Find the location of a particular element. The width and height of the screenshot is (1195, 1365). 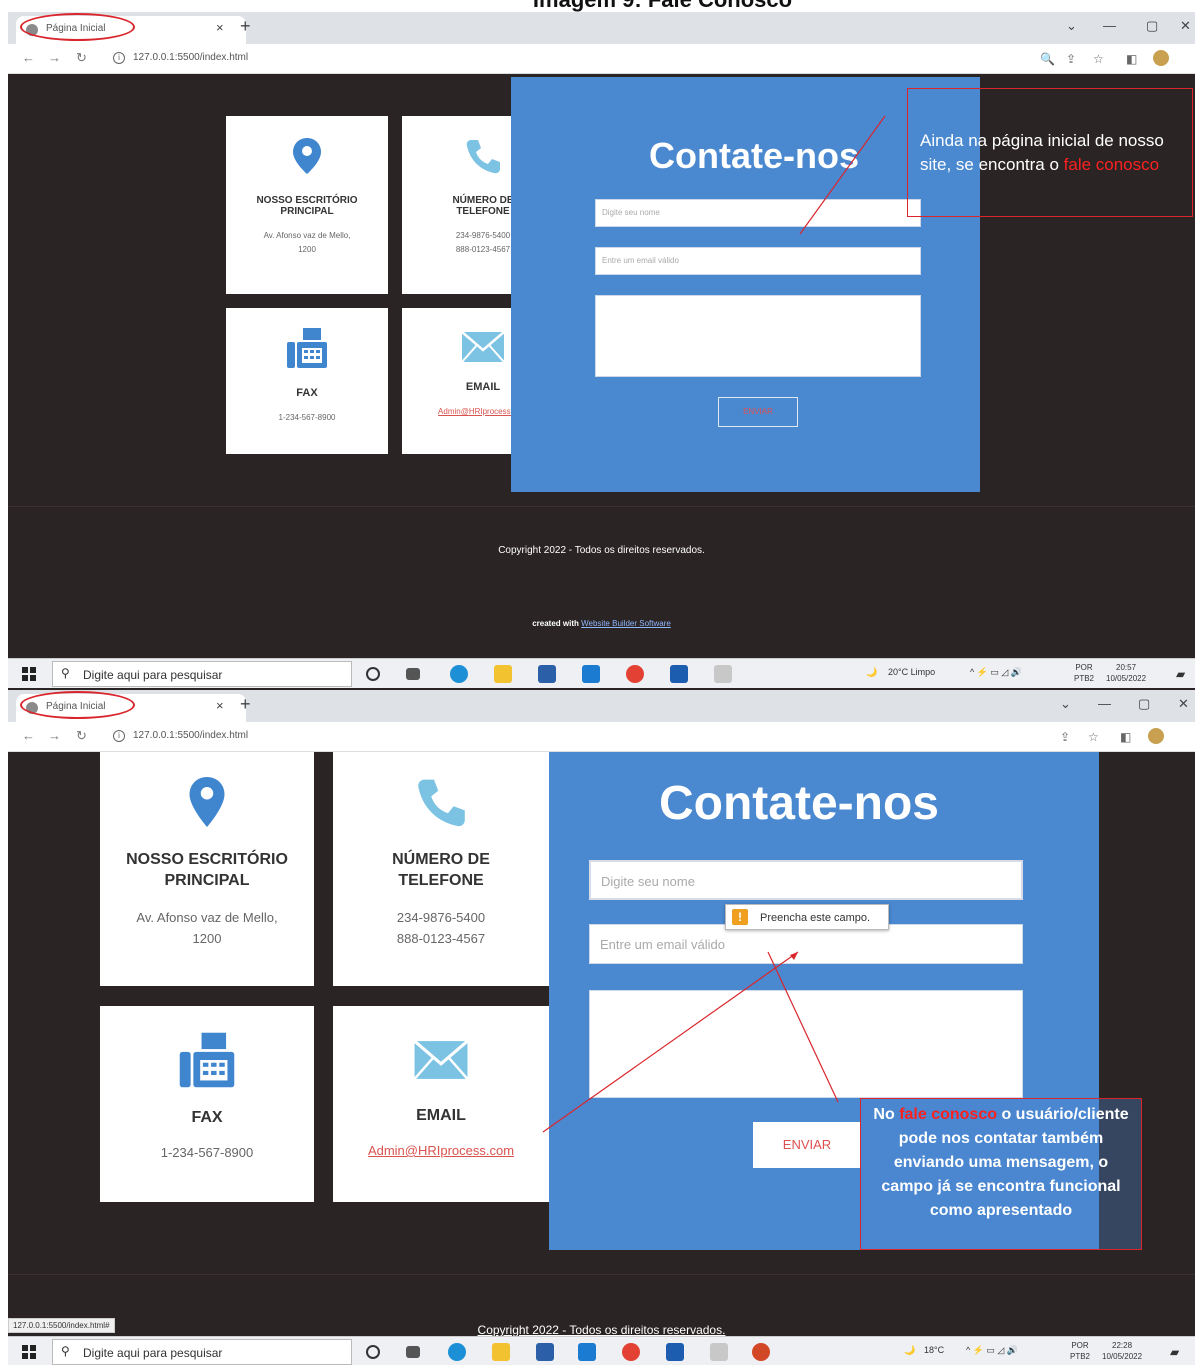

figure-title: Imagem 9: Fale Conosco is located at coordinates (597, 6).